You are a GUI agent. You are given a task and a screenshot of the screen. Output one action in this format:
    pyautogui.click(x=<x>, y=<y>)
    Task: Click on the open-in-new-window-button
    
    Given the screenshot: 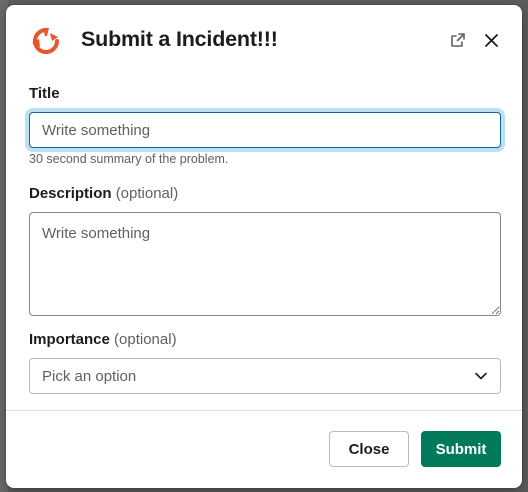 What is the action you would take?
    pyautogui.click(x=458, y=40)
    